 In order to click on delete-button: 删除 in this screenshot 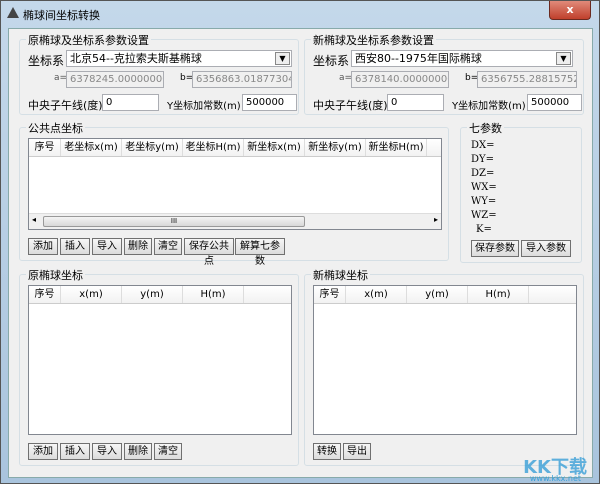, I will do `click(138, 451)`.